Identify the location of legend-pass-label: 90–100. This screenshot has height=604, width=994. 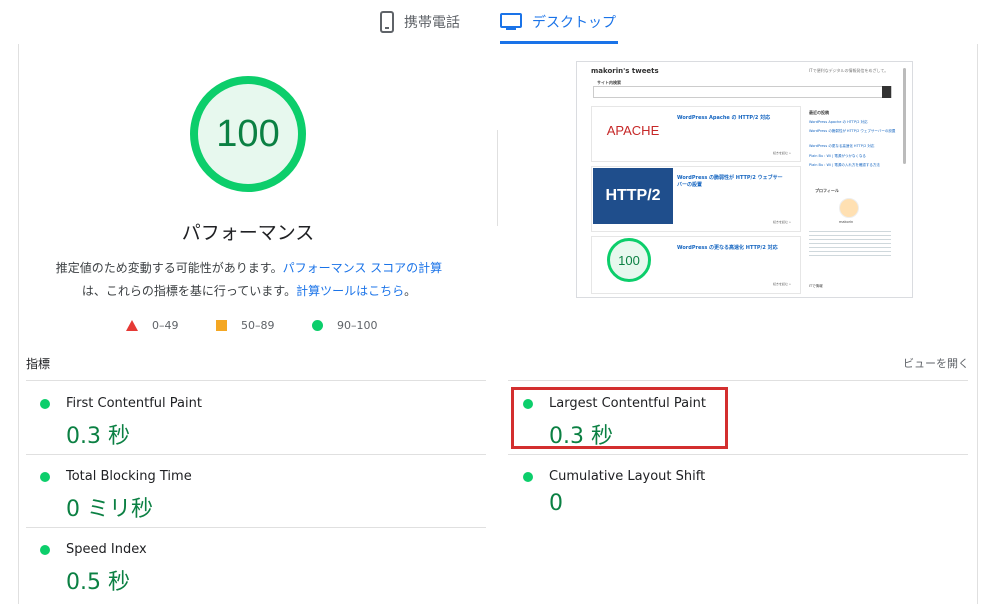
(357, 325).